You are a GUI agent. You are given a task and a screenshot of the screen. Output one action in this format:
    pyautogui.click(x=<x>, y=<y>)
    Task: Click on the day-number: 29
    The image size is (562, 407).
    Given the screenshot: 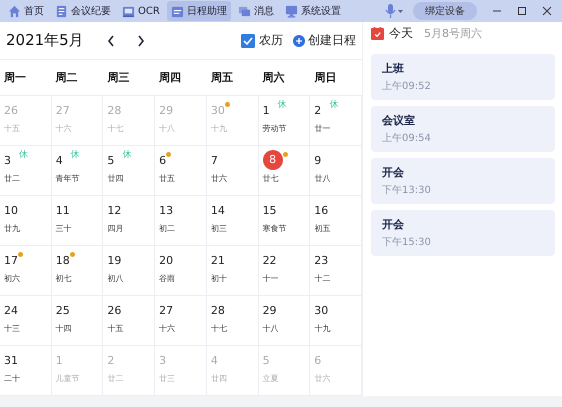 What is the action you would take?
    pyautogui.click(x=269, y=311)
    